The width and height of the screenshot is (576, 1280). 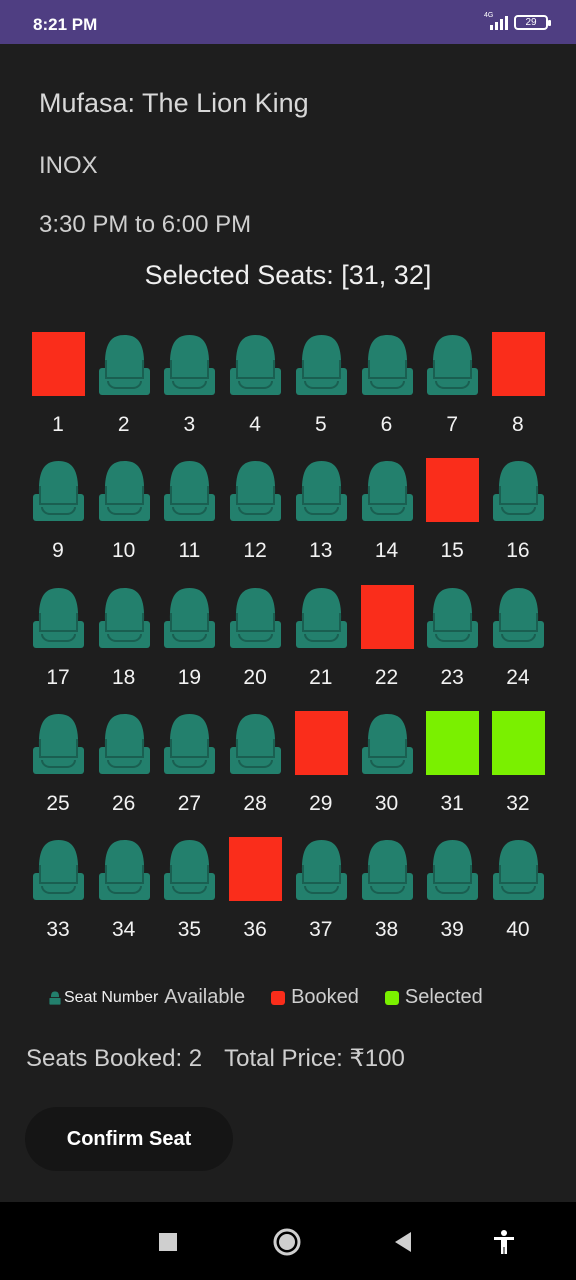 I want to click on seat-39: 39, so click(x=452, y=898).